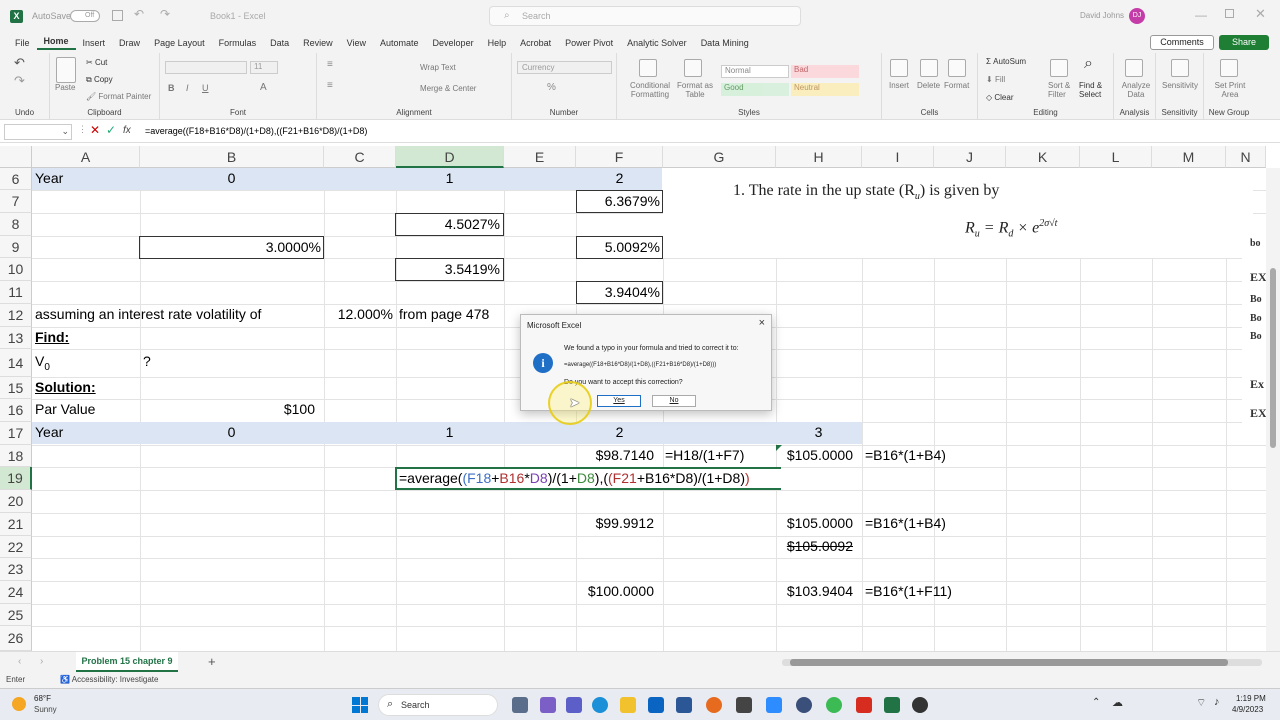 Image resolution: width=1280 pixels, height=720 pixels. I want to click on tab-acrobat: Acrobat, so click(535, 43).